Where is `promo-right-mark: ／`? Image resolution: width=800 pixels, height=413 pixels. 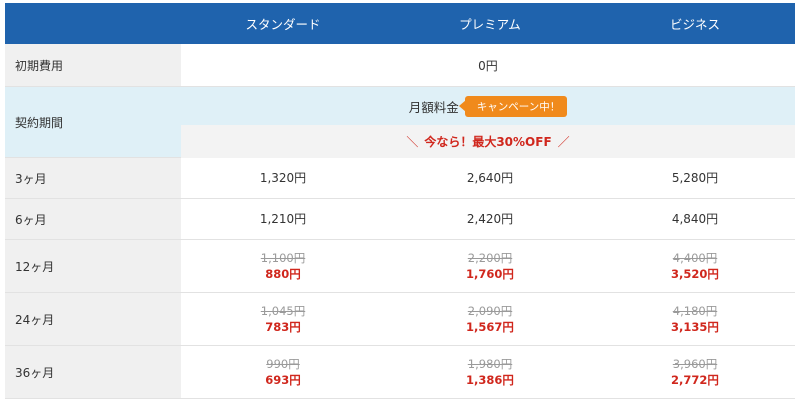
promo-right-mark: ／ is located at coordinates (563, 142).